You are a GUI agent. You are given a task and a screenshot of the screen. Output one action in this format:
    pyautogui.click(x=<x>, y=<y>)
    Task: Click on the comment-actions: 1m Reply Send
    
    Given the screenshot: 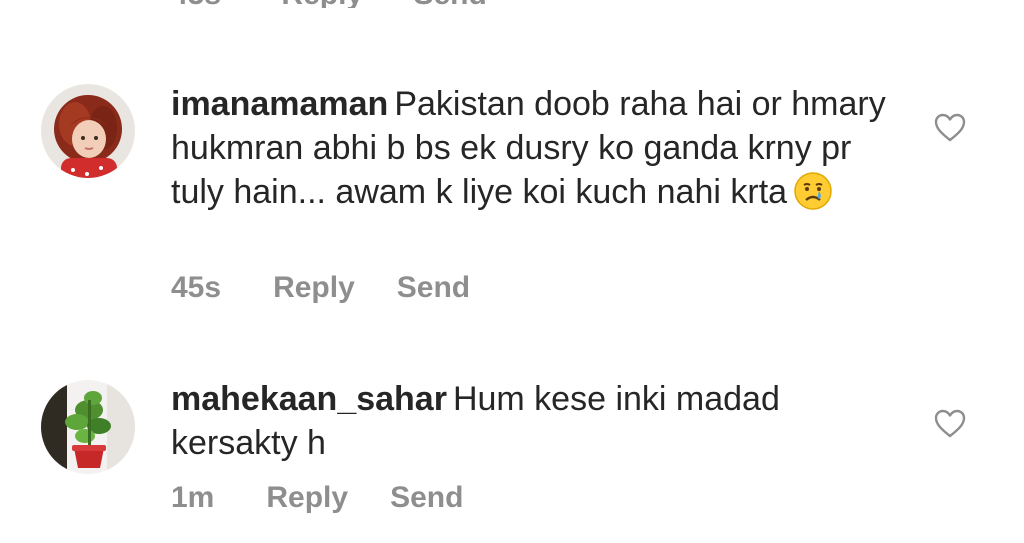 What is the action you would take?
    pyautogui.click(x=317, y=498)
    